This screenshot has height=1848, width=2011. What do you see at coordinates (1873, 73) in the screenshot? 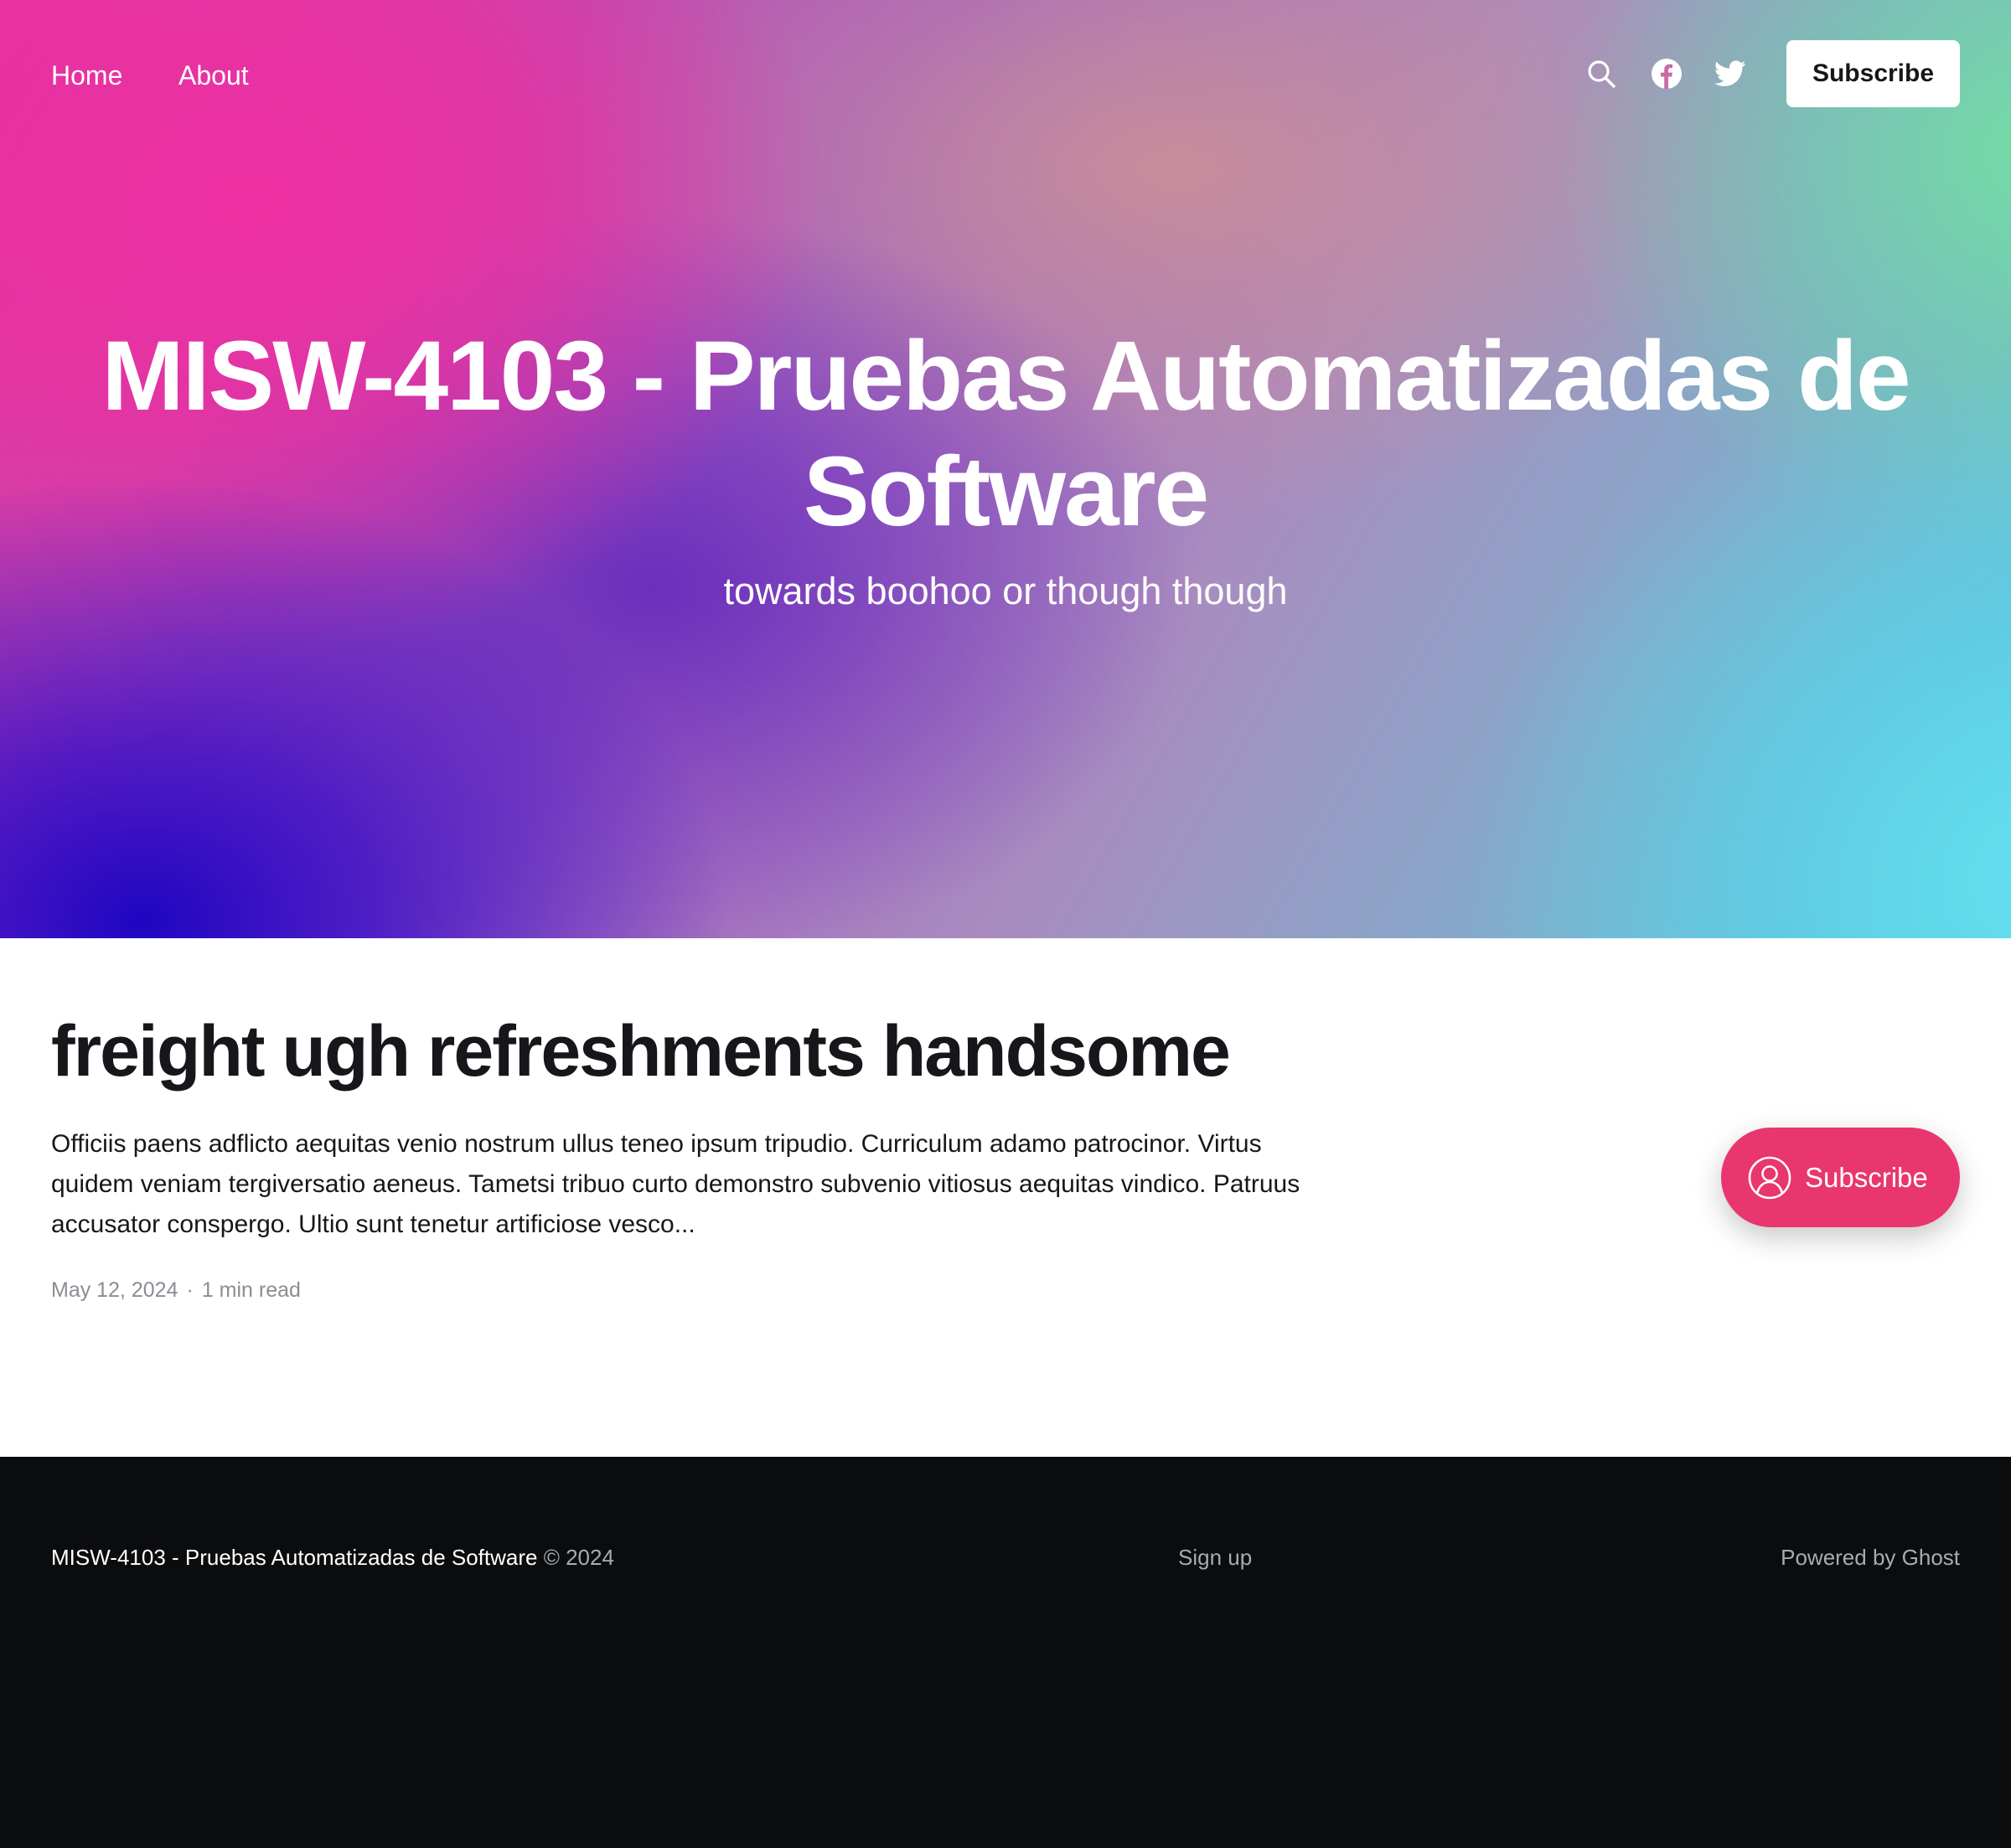
I see `header-subscribe-button: Subscribe` at bounding box center [1873, 73].